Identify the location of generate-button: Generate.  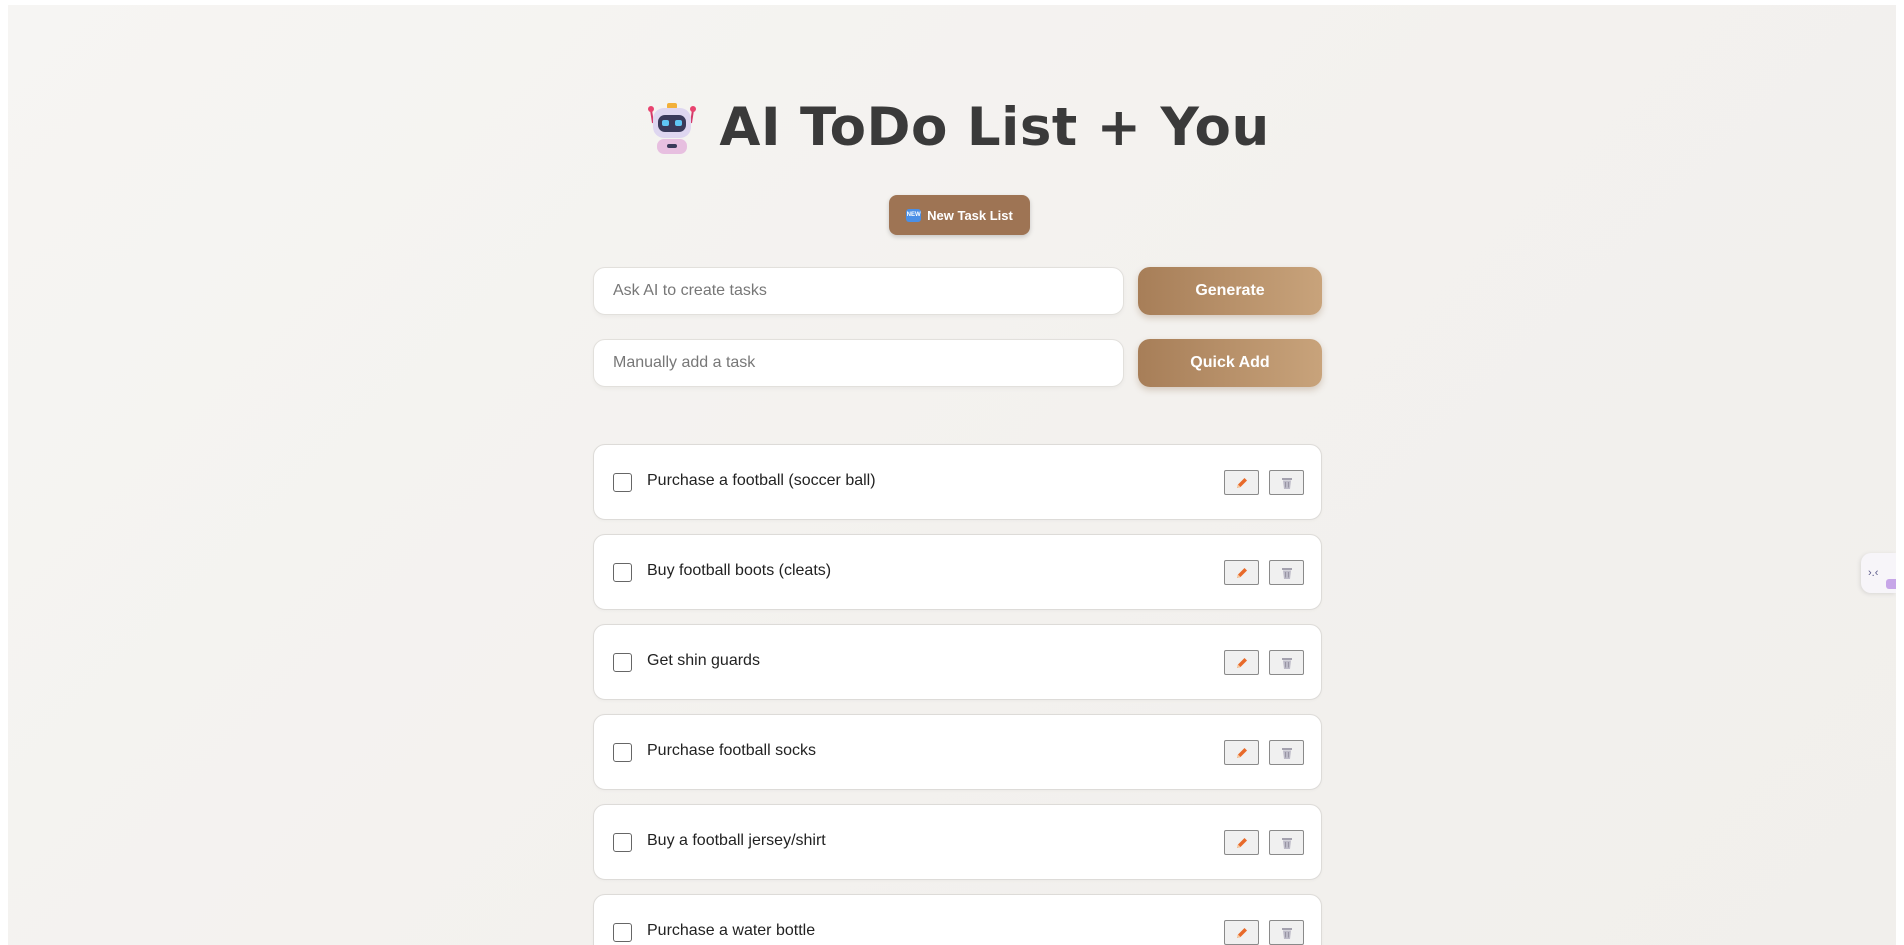
(1230, 291).